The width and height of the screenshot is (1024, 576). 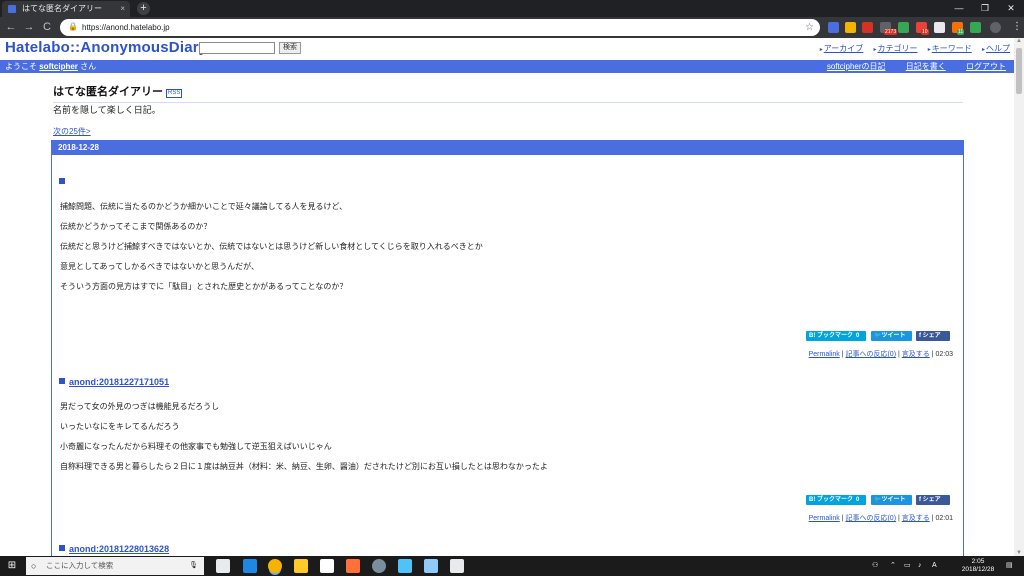 I want to click on mail-icon, so click(x=353, y=566).